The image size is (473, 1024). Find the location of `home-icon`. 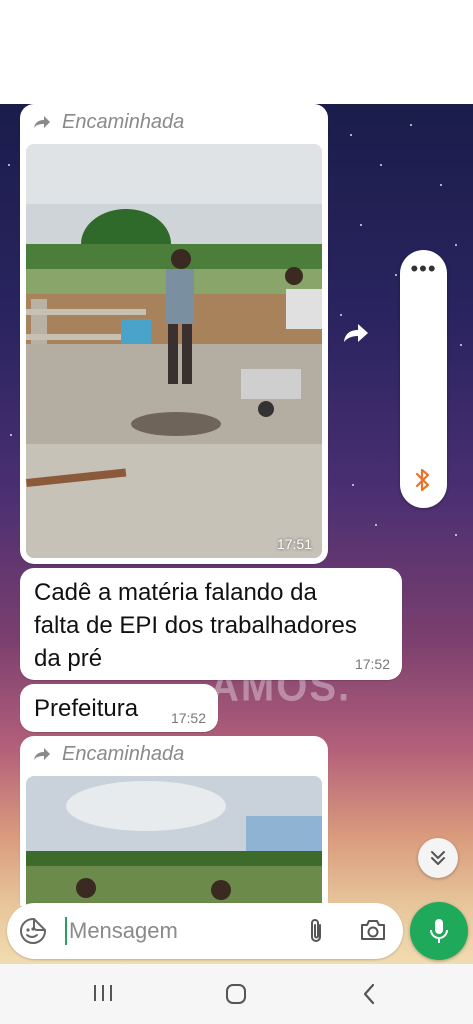

home-icon is located at coordinates (236, 994).